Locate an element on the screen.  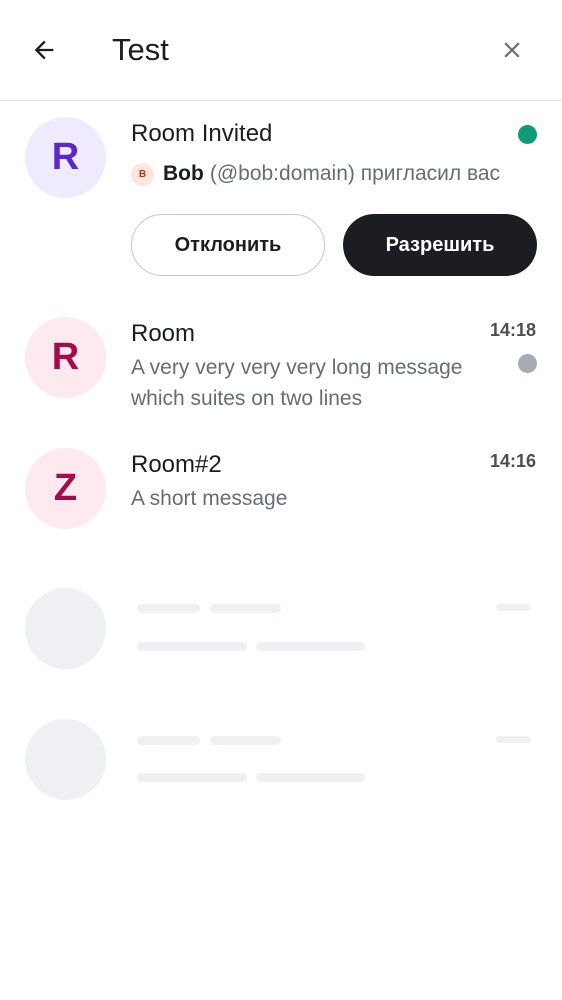
top-app-bar: Test is located at coordinates (281, 50).